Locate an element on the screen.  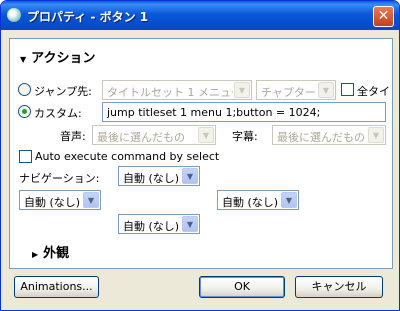
subtitle-label: 字幕: is located at coordinates (245, 136).